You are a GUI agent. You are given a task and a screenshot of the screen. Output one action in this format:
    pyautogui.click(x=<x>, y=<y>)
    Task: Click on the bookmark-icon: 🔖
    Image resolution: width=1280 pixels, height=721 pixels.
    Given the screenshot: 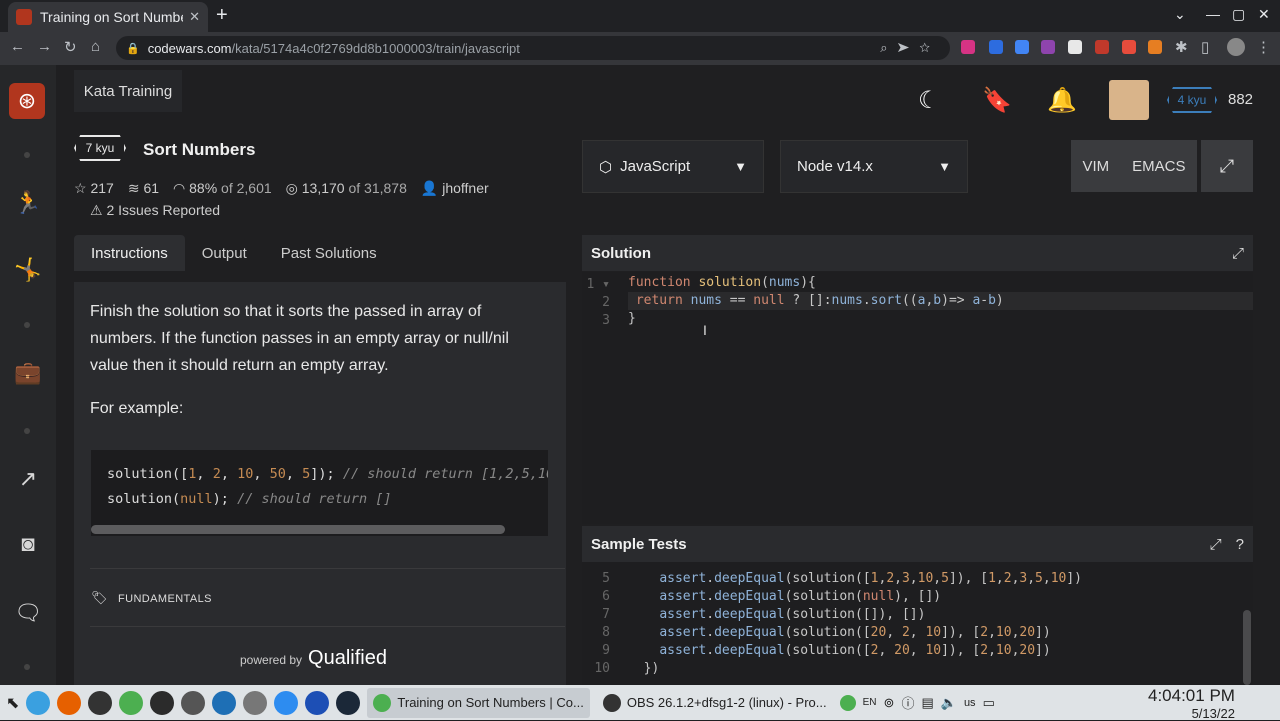 What is the action you would take?
    pyautogui.click(x=997, y=100)
    